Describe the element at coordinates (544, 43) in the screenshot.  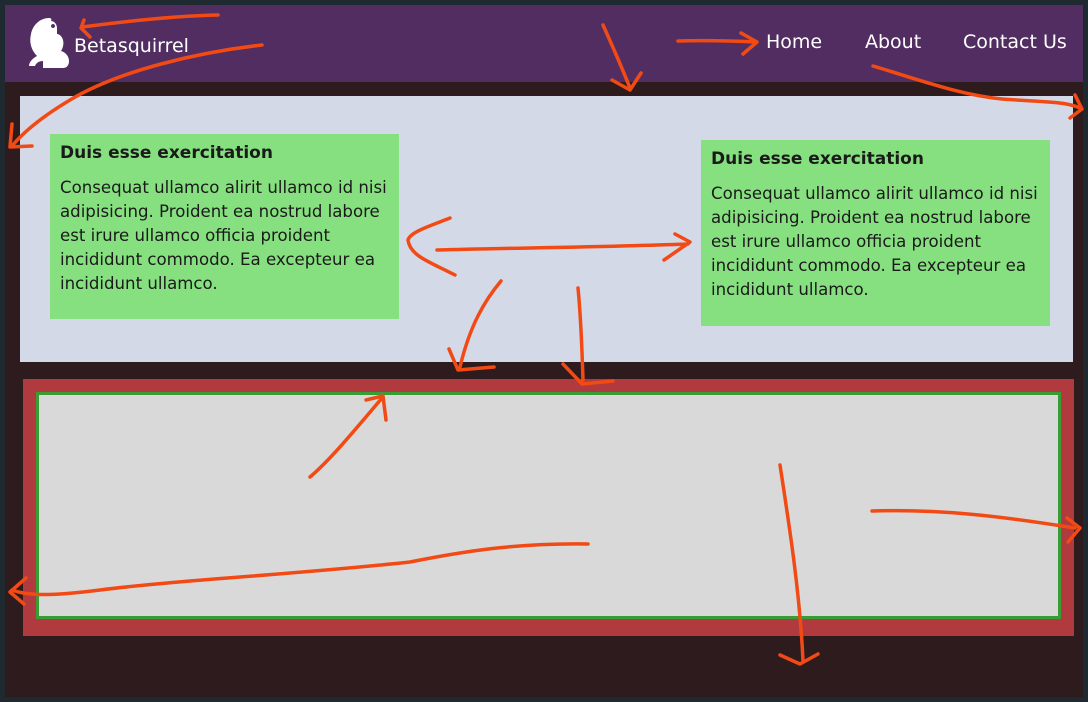
I see `navbar: Betasquirrel Home About Contact Us` at that location.